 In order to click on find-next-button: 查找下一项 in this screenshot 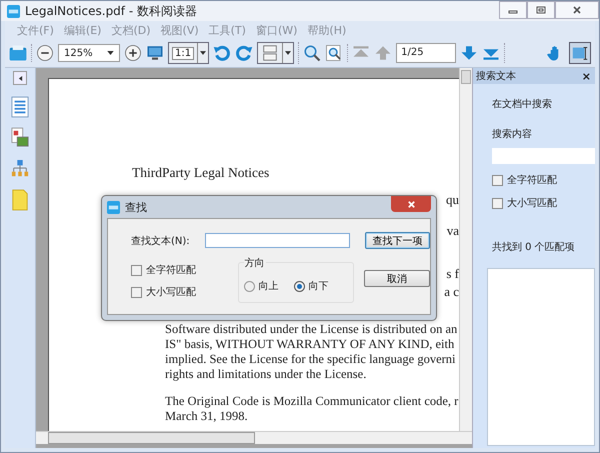, I will do `click(397, 240)`.